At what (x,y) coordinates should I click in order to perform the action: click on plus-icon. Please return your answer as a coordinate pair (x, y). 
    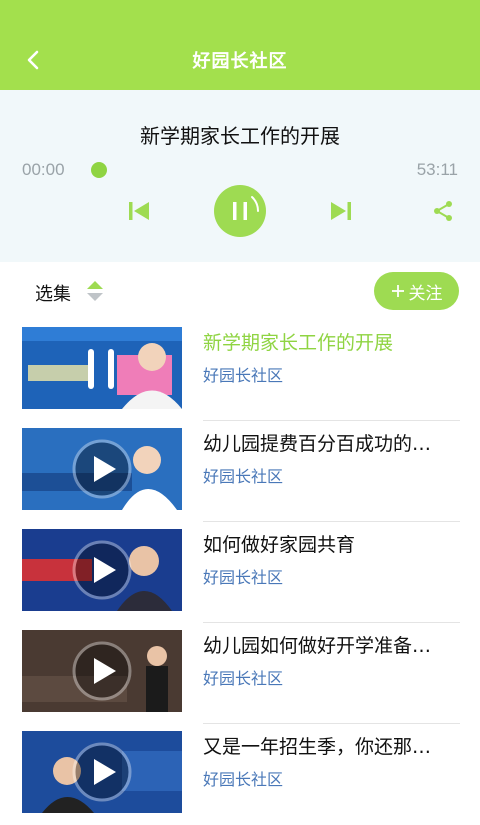
    Looking at the image, I should click on (397, 291).